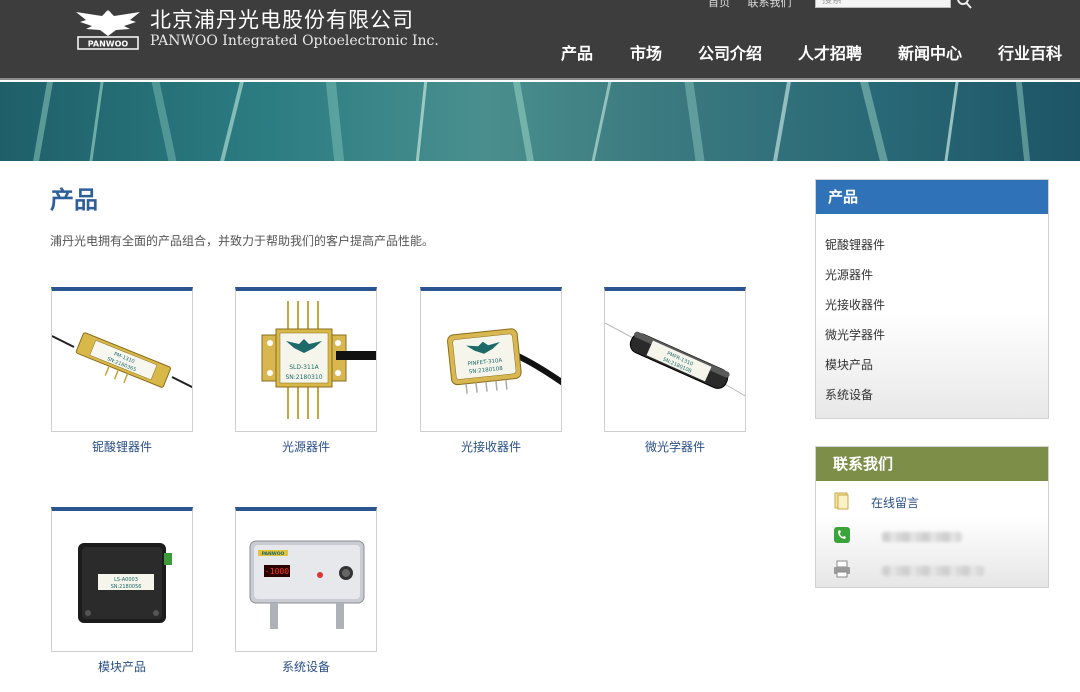  What do you see at coordinates (646, 52) in the screenshot?
I see `nav-item-market: 市场` at bounding box center [646, 52].